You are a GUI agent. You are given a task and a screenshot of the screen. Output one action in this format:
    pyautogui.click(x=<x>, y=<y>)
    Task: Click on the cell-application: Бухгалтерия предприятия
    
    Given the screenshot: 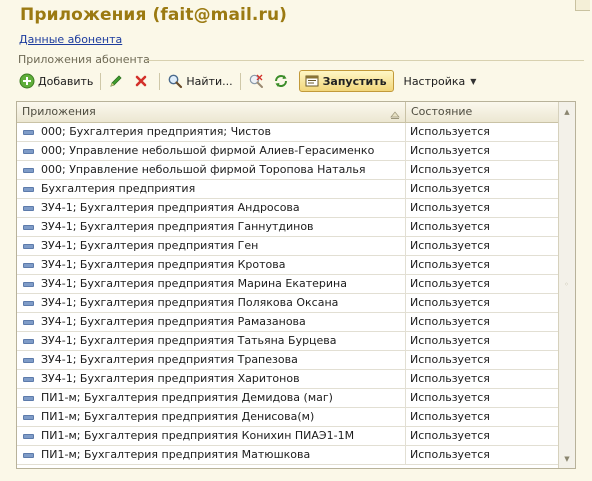 What is the action you would take?
    pyautogui.click(x=211, y=189)
    